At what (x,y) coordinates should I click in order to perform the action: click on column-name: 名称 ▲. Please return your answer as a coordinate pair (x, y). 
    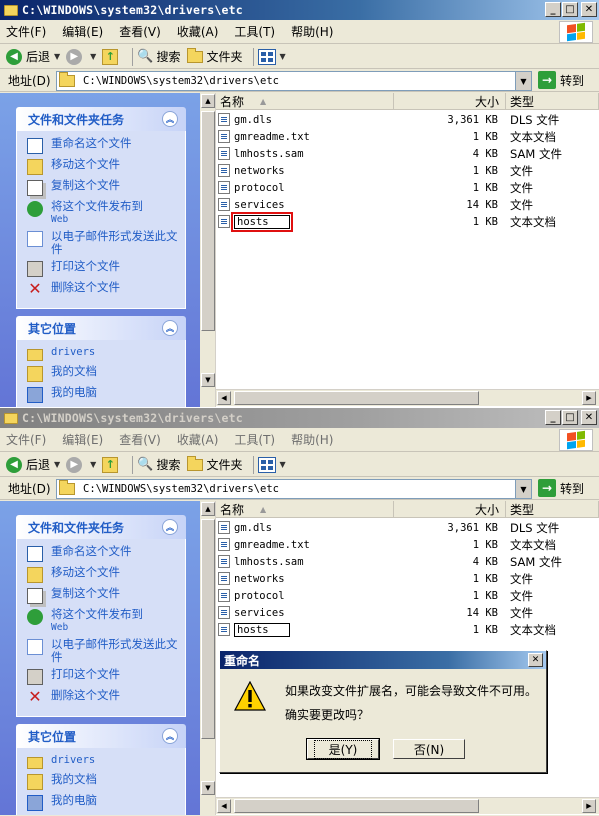
    Looking at the image, I should click on (305, 101).